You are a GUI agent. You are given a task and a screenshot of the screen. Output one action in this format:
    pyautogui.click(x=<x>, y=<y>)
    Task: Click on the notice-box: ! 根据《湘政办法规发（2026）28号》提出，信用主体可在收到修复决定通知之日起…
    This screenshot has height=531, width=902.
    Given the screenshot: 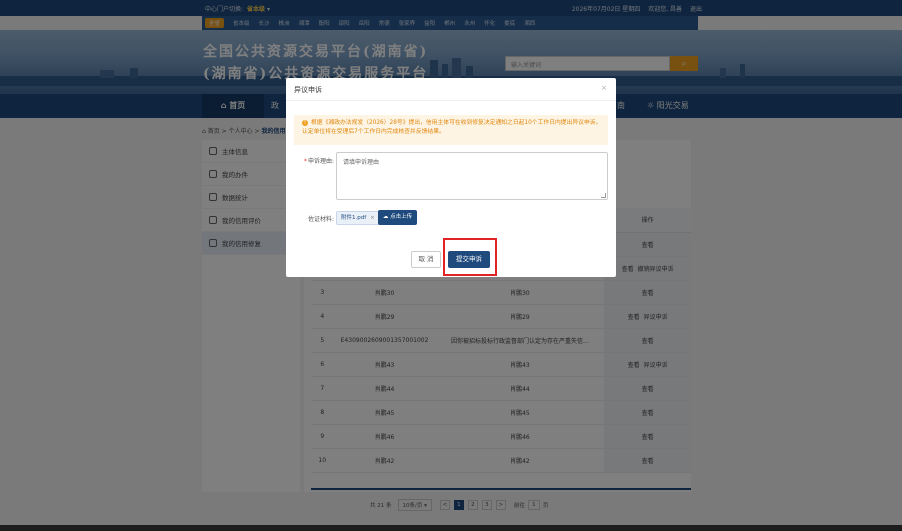 What is the action you would take?
    pyautogui.click(x=451, y=130)
    